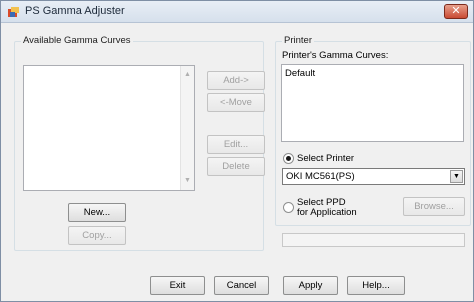 This screenshot has width=474, height=302. I want to click on printer-select-value: OKI MC561(PS), so click(320, 176).